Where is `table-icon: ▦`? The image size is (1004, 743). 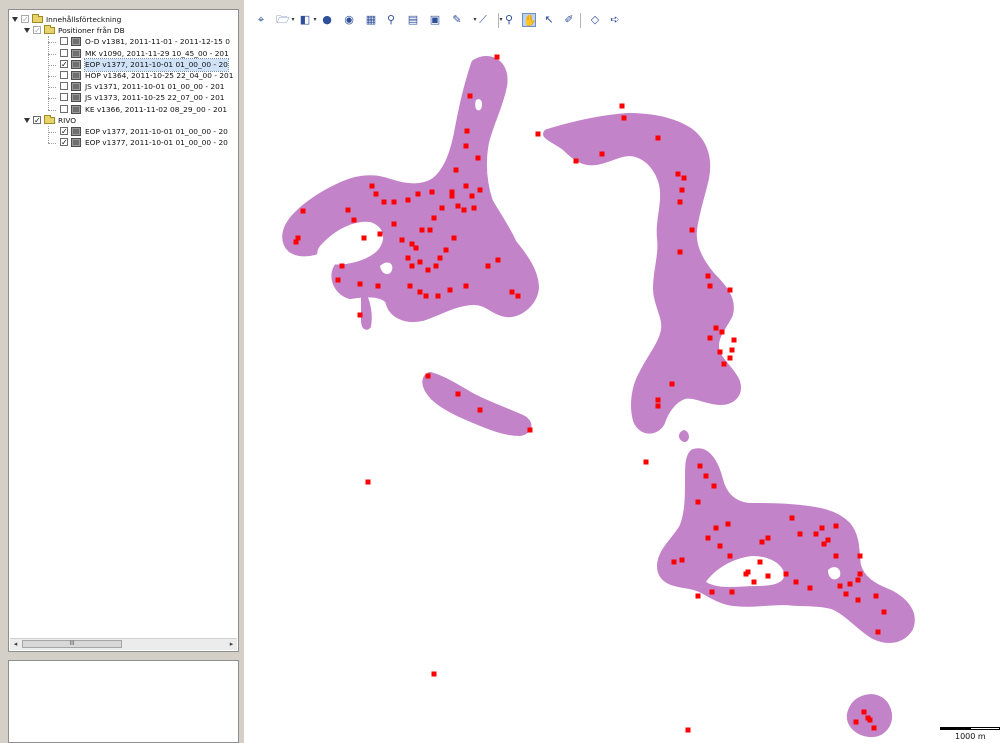
table-icon: ▦ is located at coordinates (371, 20).